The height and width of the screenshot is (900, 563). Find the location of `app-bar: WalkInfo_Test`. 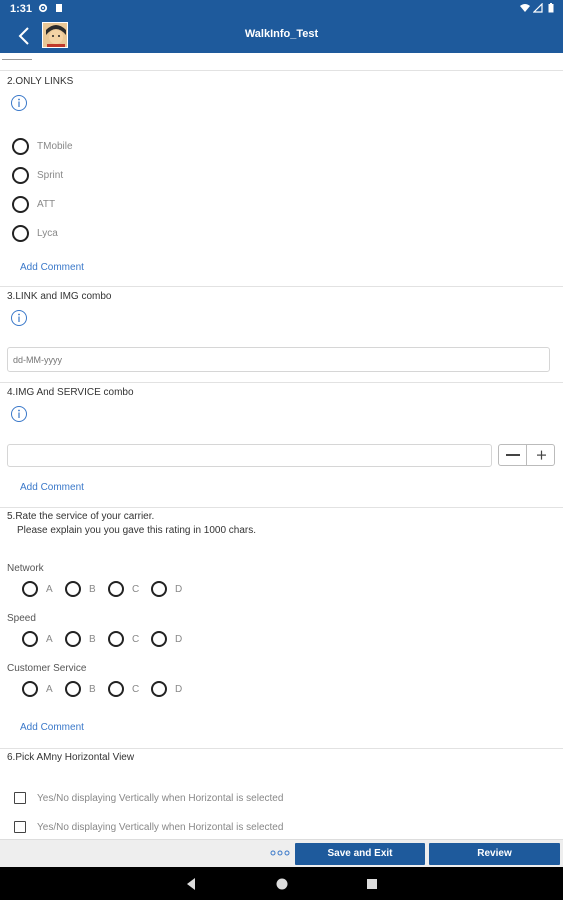

app-bar: WalkInfo_Test is located at coordinates (281, 35).